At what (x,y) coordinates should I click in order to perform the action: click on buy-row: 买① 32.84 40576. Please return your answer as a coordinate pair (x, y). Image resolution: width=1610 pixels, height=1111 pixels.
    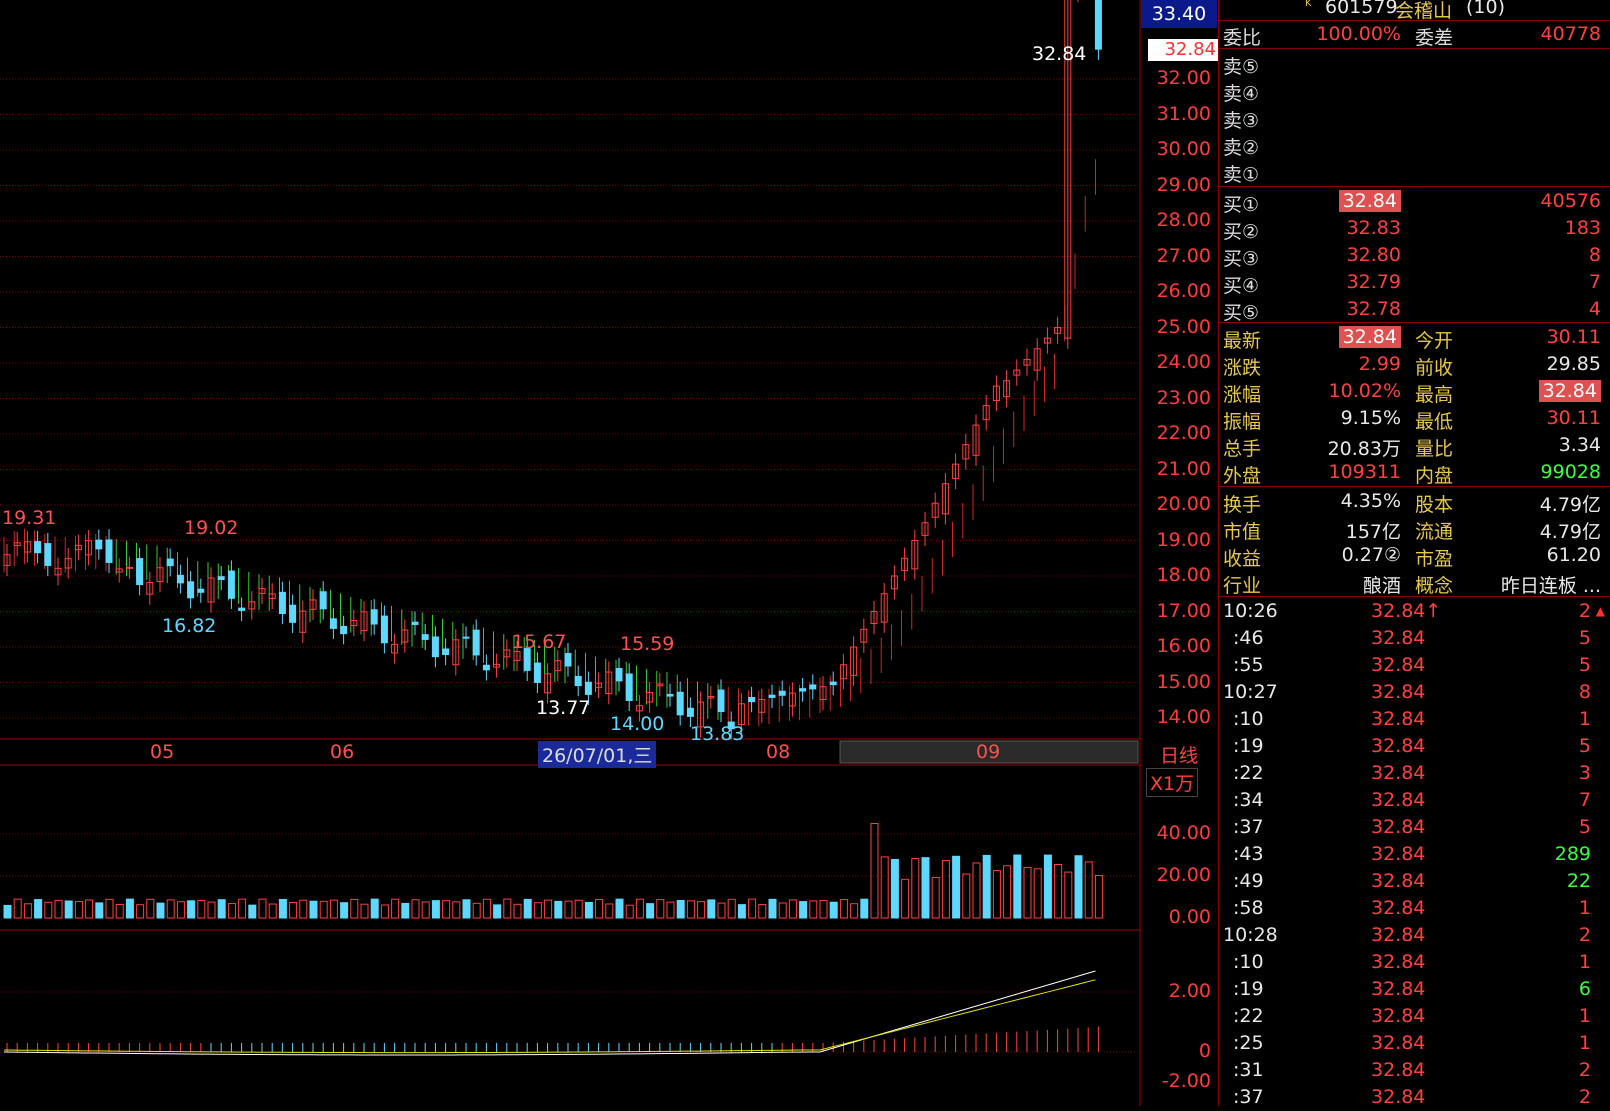
    Looking at the image, I should click on (1414, 202).